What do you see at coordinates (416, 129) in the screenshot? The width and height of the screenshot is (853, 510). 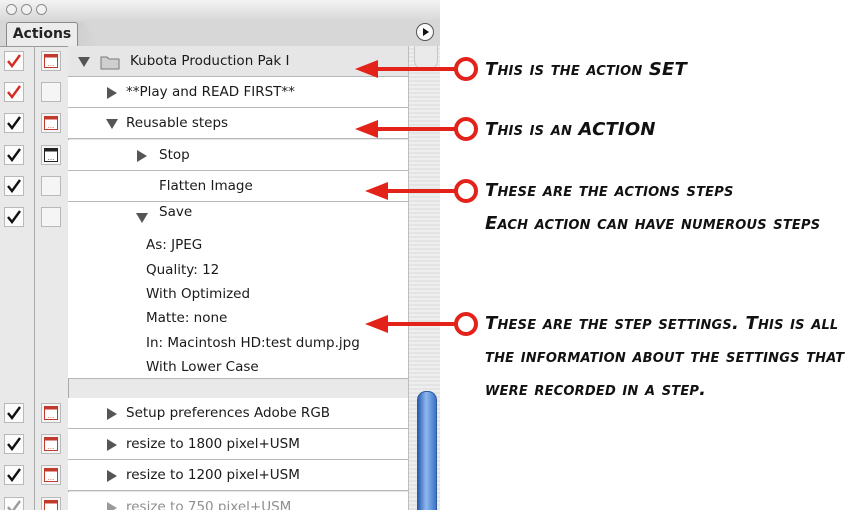 I see `arrow-action` at bounding box center [416, 129].